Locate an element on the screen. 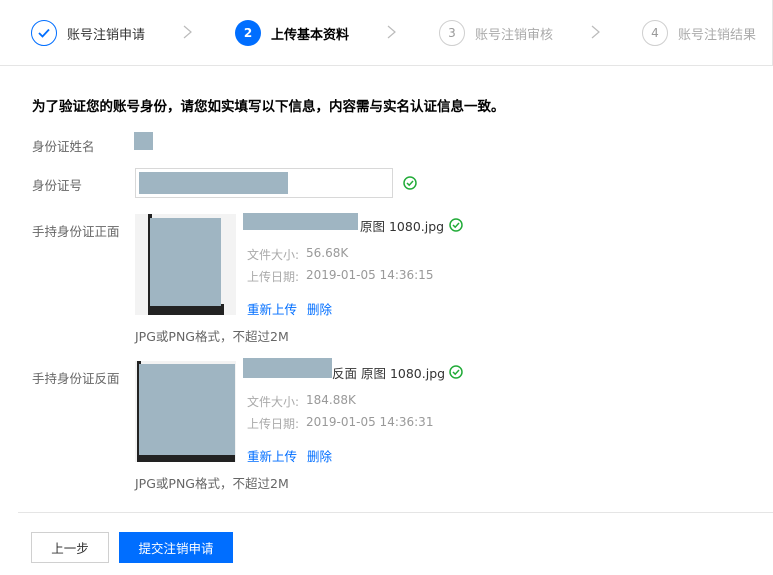  step-2: 2 上传基本资料 is located at coordinates (292, 33).